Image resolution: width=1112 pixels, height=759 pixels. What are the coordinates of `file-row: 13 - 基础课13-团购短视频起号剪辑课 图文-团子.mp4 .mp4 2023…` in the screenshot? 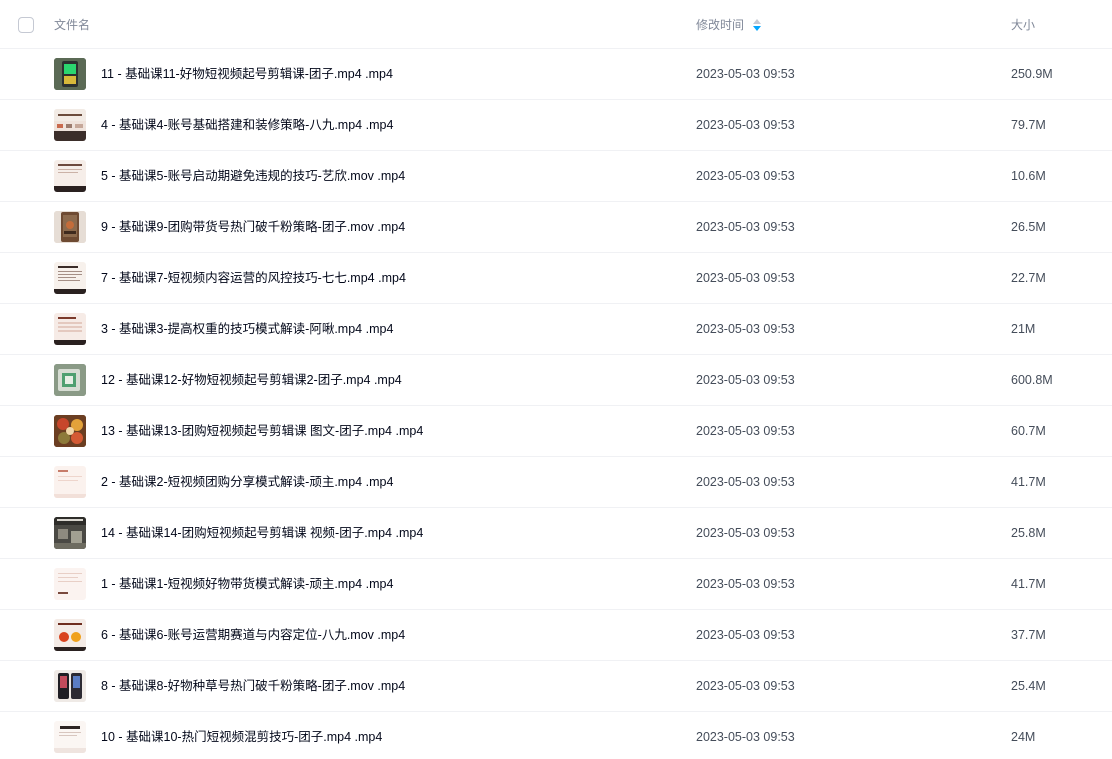 It's located at (556, 431).